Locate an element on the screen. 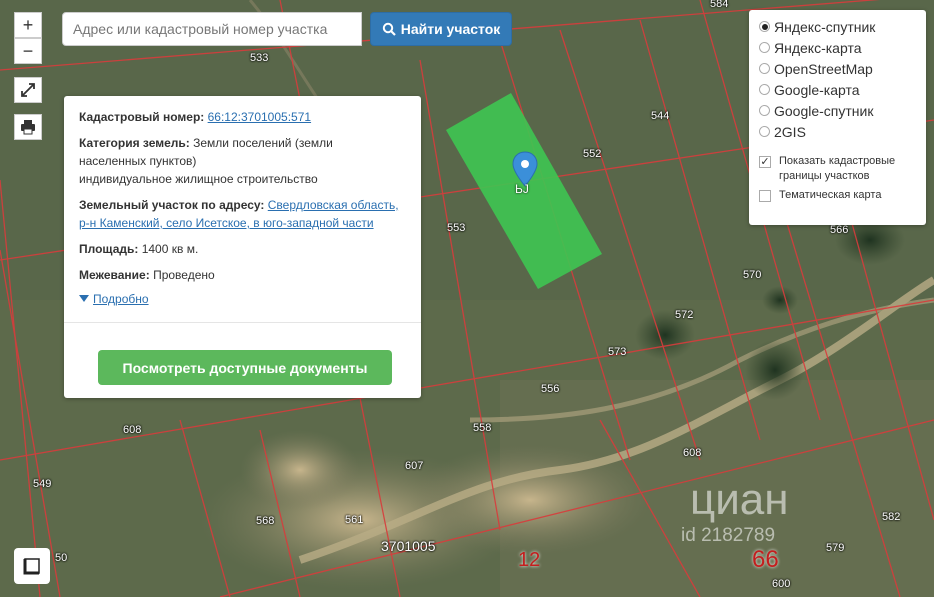 The image size is (934, 597). parcel-label: 552 is located at coordinates (592, 154).